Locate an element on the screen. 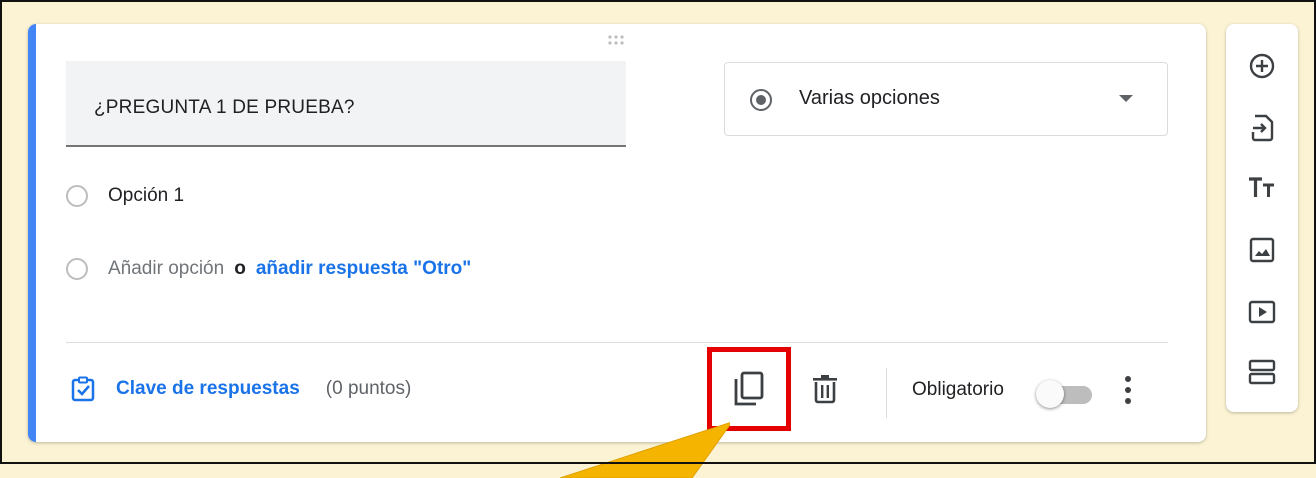  add-option-row: Añadir opción o añadir respuesta "Otro" is located at coordinates (268, 269).